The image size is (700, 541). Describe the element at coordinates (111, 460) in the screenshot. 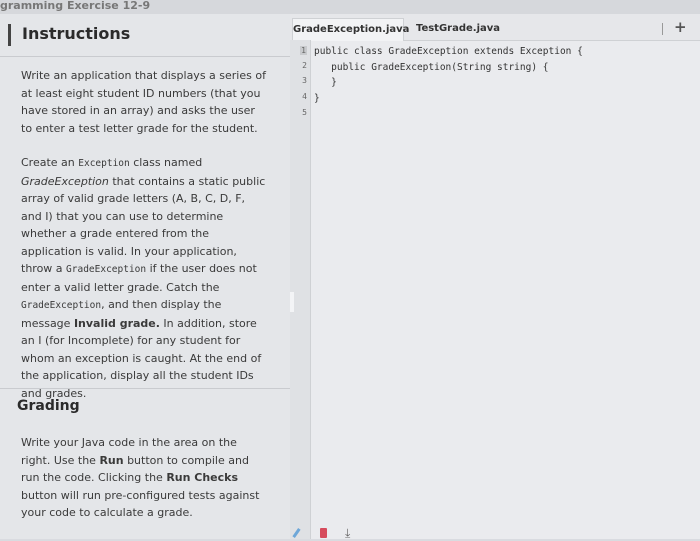

I see `bold-text: Run` at that location.